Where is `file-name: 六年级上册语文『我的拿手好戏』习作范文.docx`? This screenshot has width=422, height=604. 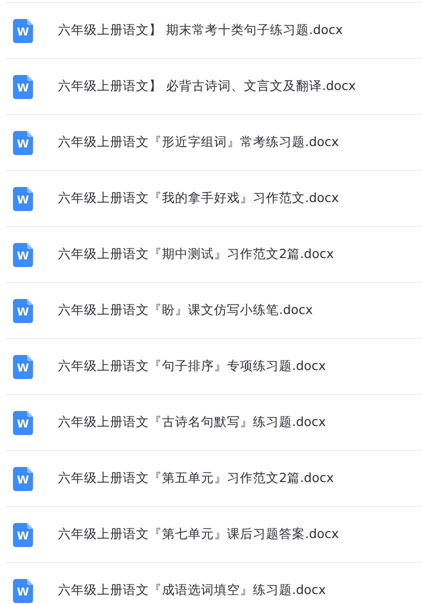
file-name: 六年级上册语文『我的拿手好戏』习作范文.docx is located at coordinates (198, 198).